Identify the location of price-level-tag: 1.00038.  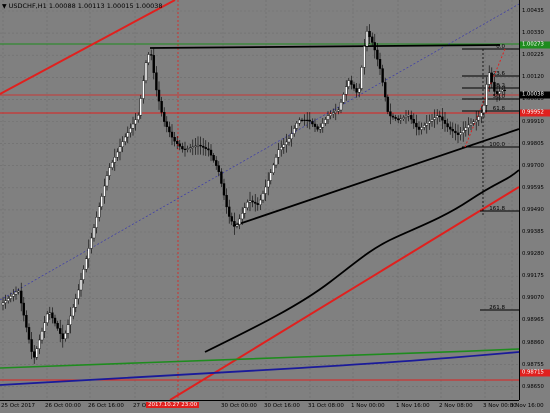
(535, 95).